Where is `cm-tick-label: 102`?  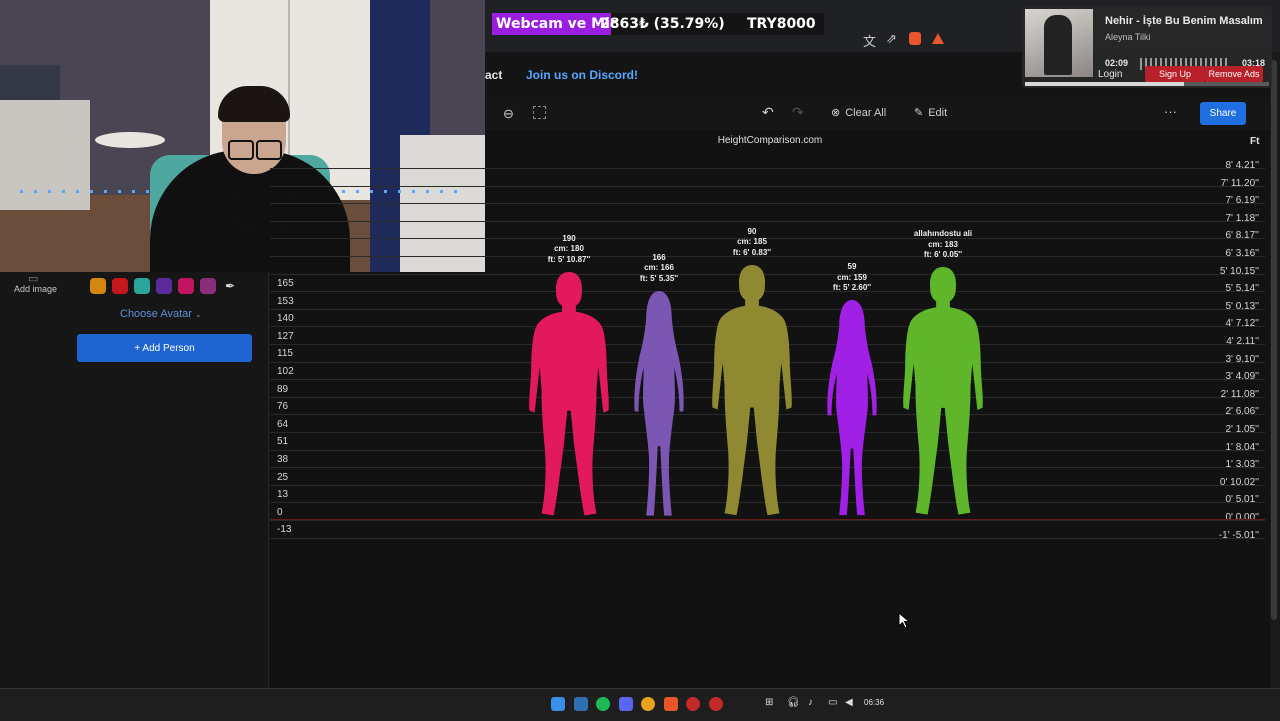
cm-tick-label: 102 is located at coordinates (285, 371).